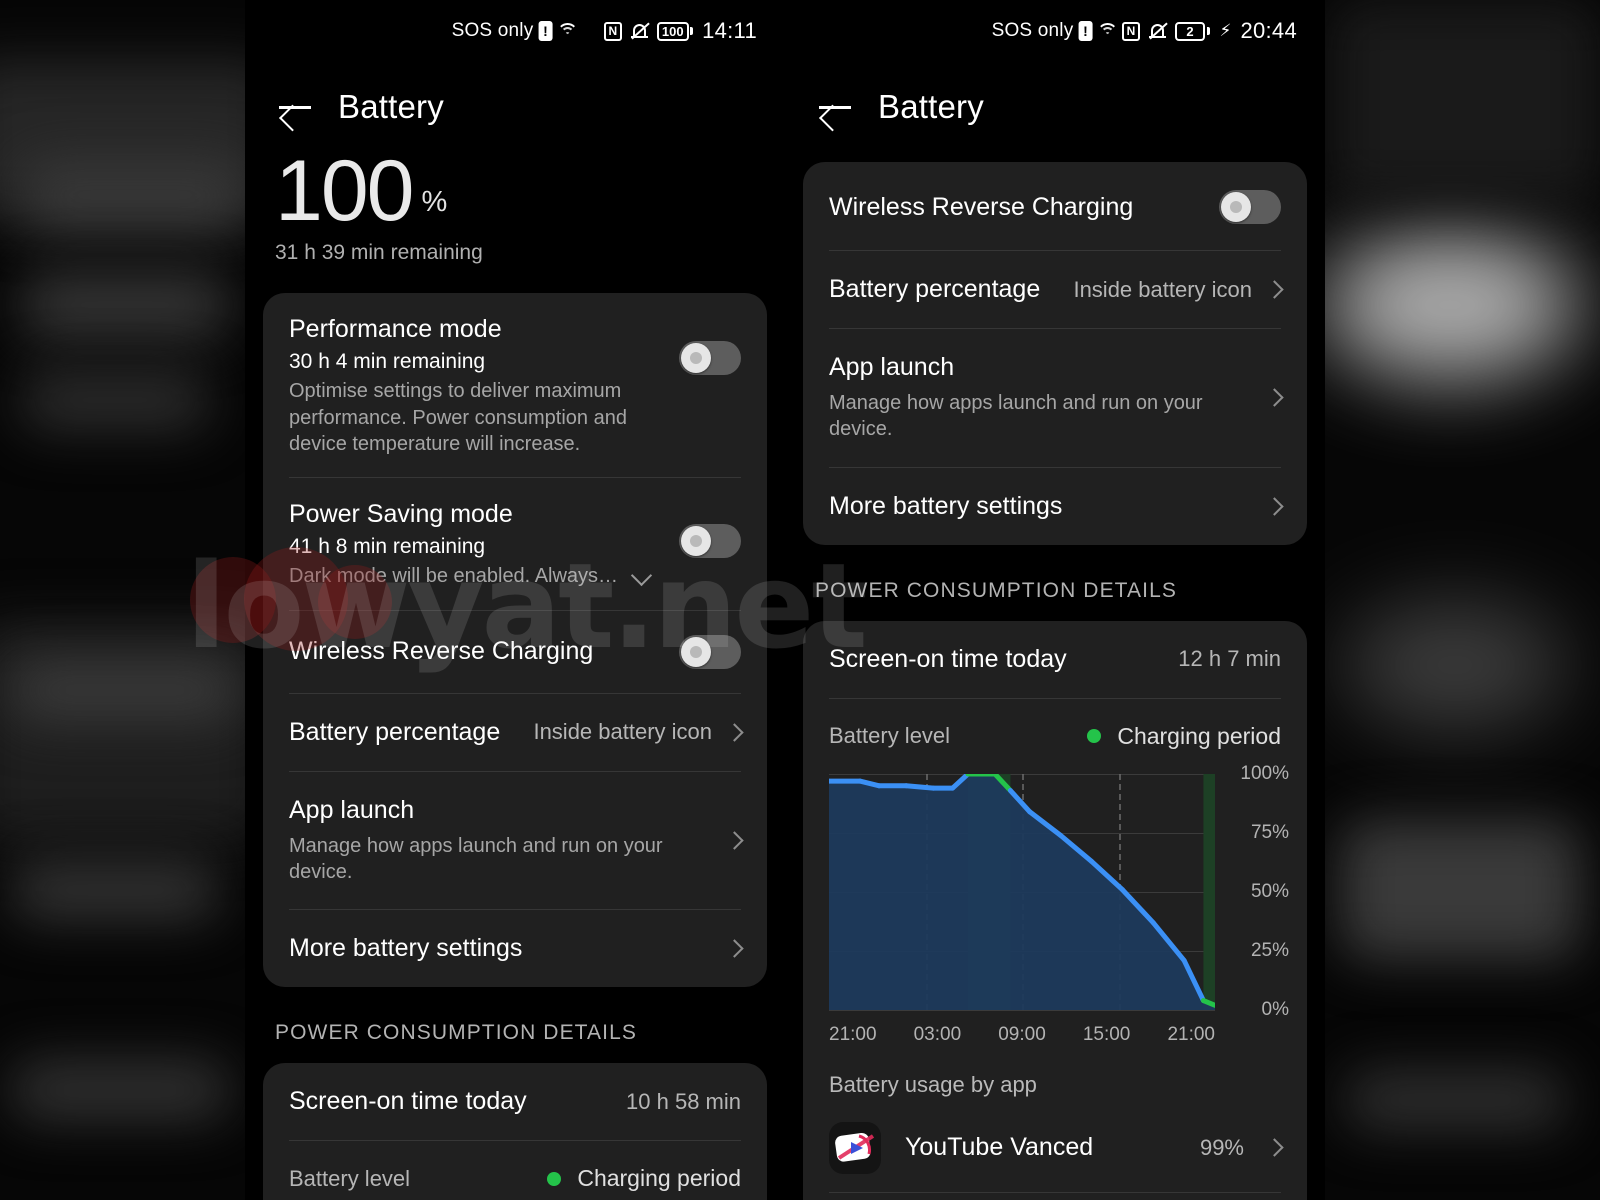  What do you see at coordinates (1162, 289) in the screenshot?
I see `battery-percentage-value: Inside battery icon` at bounding box center [1162, 289].